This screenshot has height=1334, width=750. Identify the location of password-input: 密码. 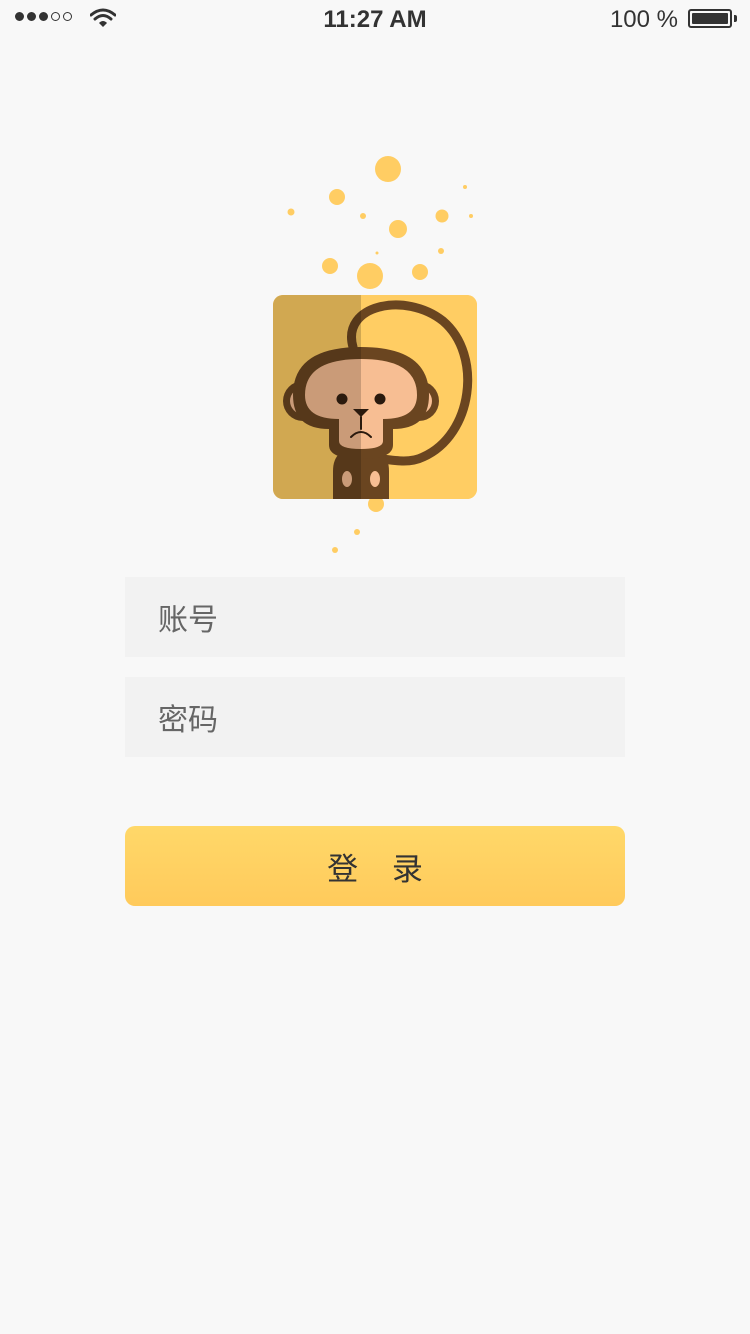
(375, 717).